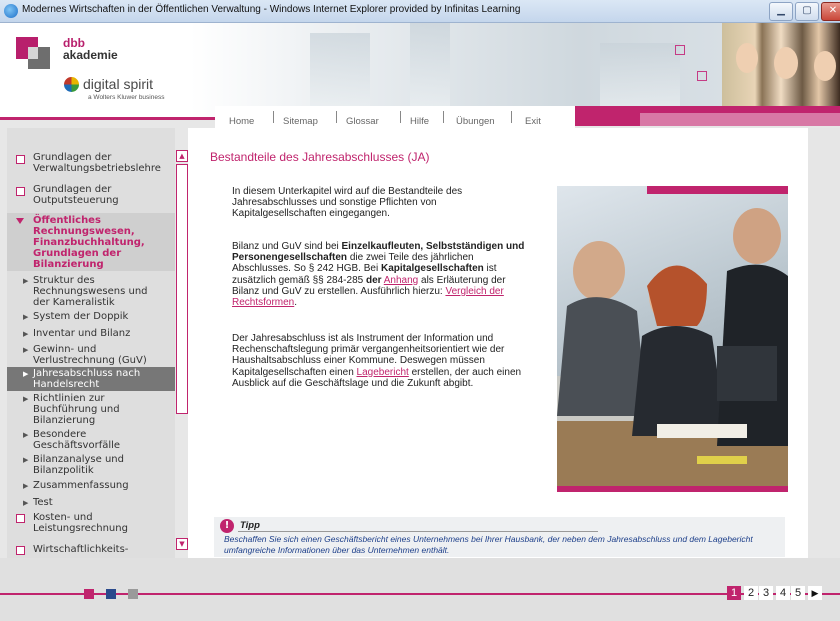  What do you see at coordinates (401, 280) in the screenshot?
I see `link-anhang: Anhang` at bounding box center [401, 280].